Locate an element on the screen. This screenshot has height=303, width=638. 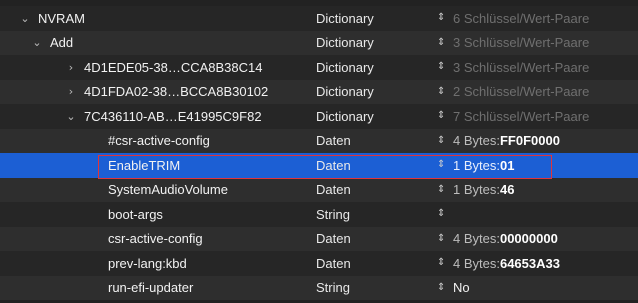
key-label: EnableTRIM is located at coordinates (144, 165).